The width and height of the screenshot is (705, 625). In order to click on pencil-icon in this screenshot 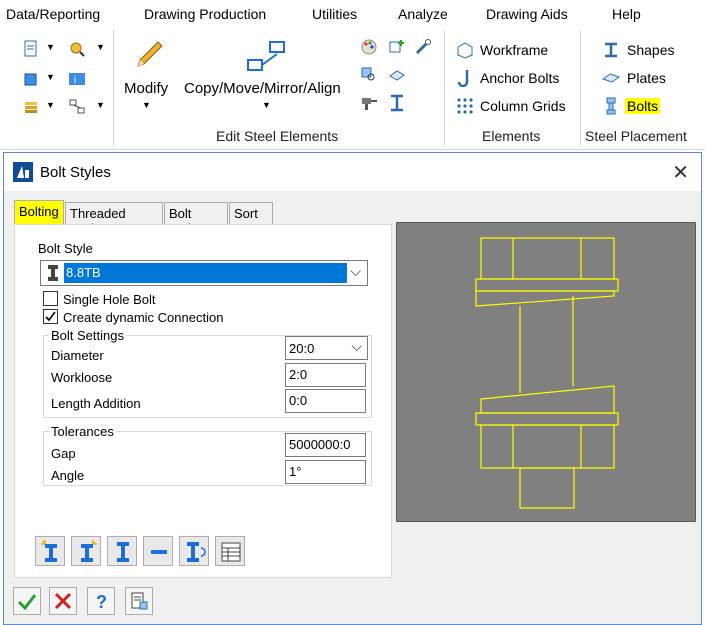, I will do `click(148, 56)`.